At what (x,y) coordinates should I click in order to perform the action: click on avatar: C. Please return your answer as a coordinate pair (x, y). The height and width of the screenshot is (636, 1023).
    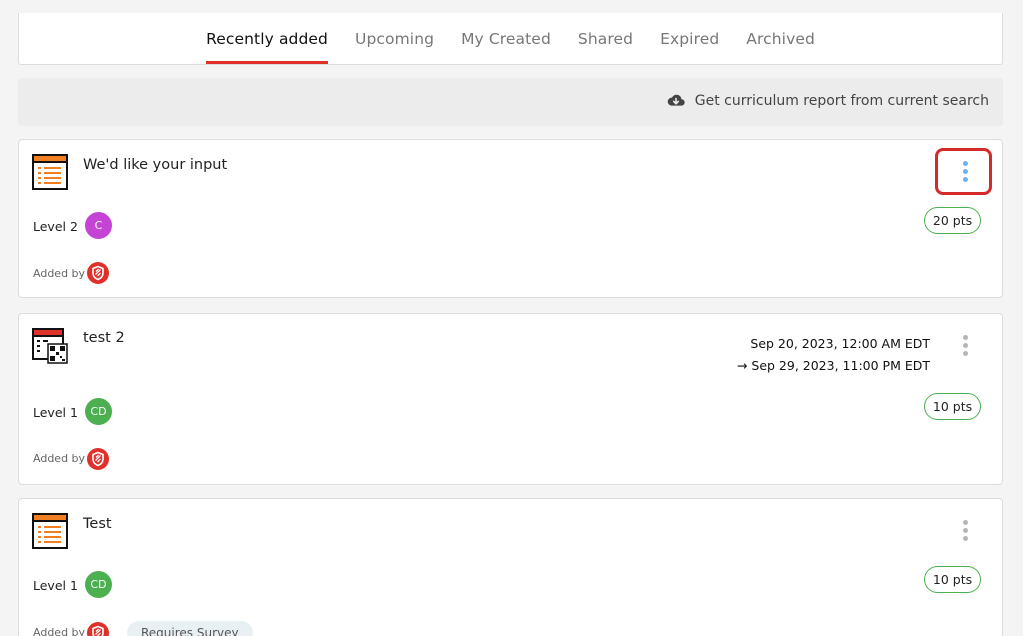
    Looking at the image, I should click on (98, 225).